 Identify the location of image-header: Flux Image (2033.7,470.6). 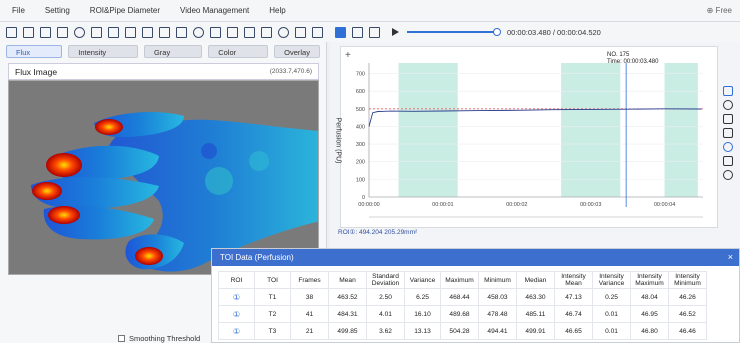
(163, 71).